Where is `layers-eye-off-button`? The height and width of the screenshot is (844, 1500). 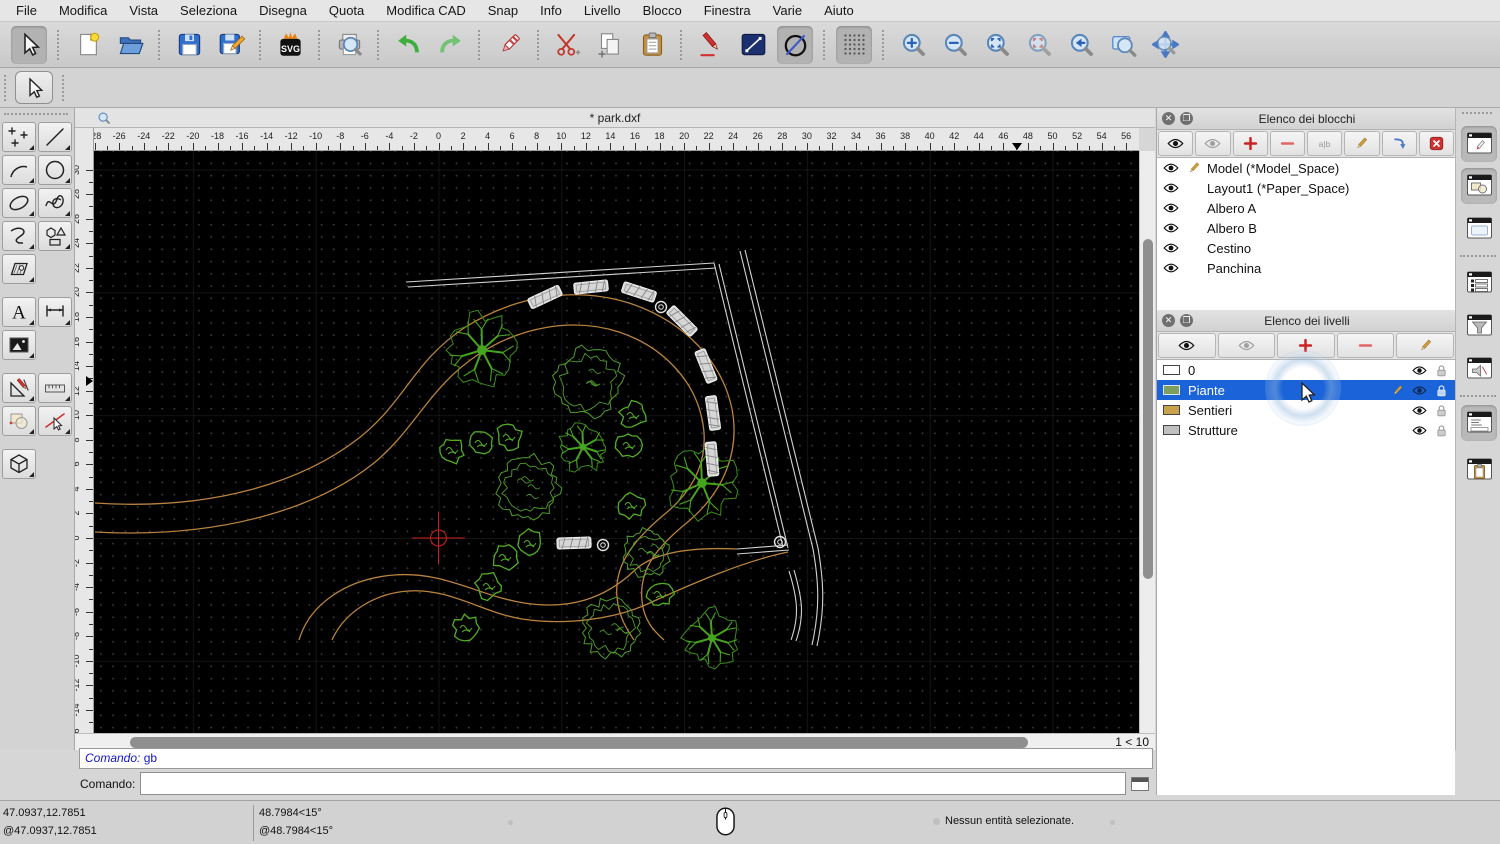
layers-eye-off-button is located at coordinates (1246, 345).